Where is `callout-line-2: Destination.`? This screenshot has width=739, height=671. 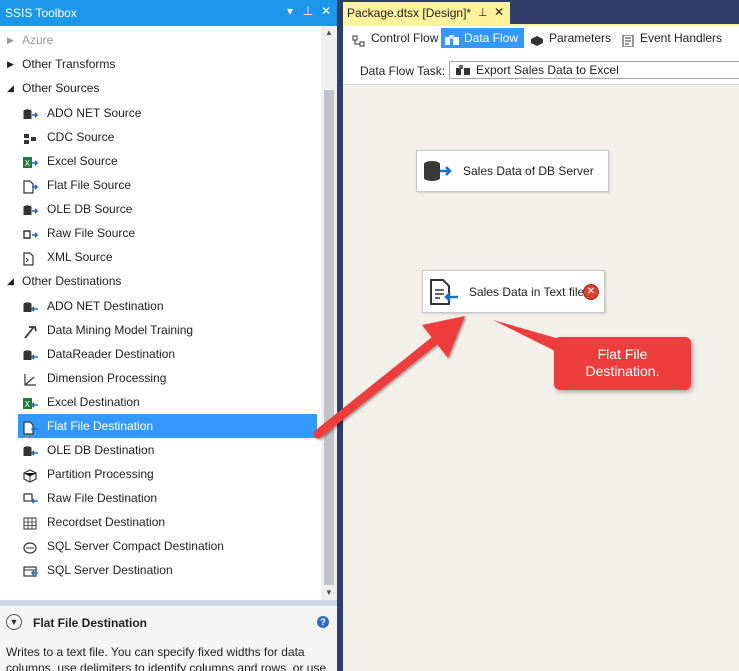
callout-line-2: Destination. is located at coordinates (622, 371).